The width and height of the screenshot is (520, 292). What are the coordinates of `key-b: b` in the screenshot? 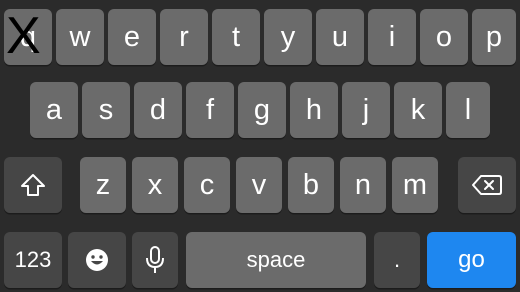 It's located at (311, 185).